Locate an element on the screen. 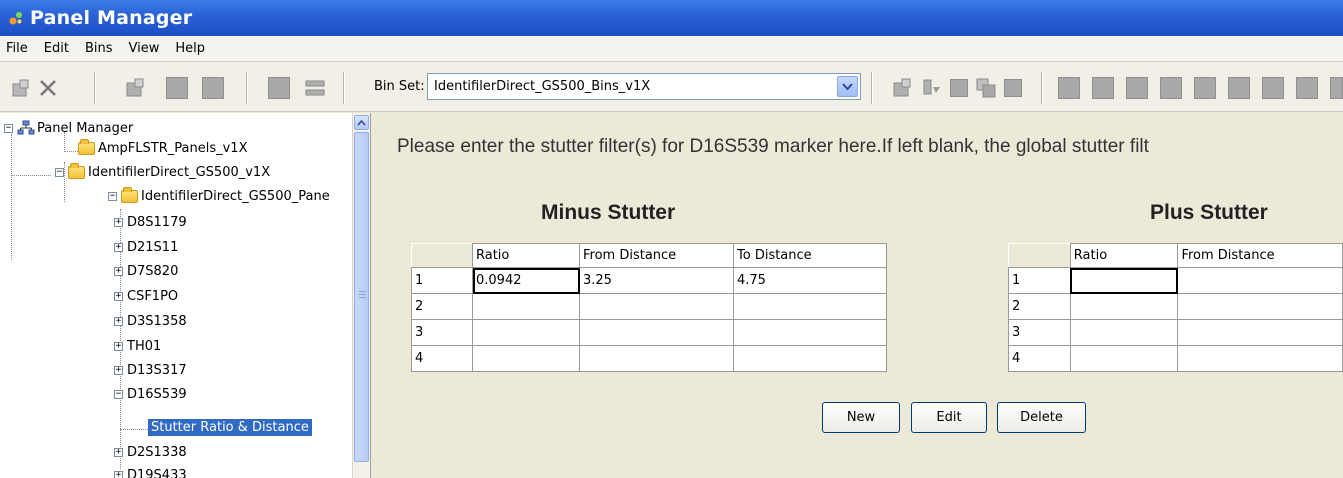 This screenshot has height=478, width=1343. tree-leaf-selected: Stutter Ratio & Distance is located at coordinates (230, 427).